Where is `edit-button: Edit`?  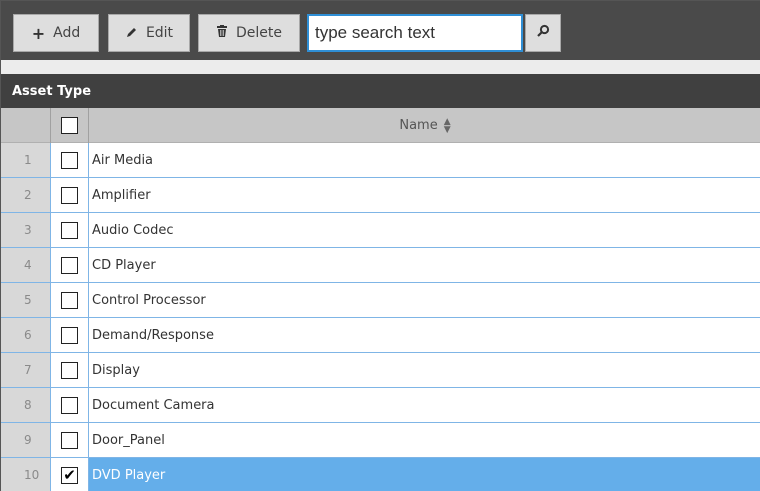 edit-button: Edit is located at coordinates (149, 33).